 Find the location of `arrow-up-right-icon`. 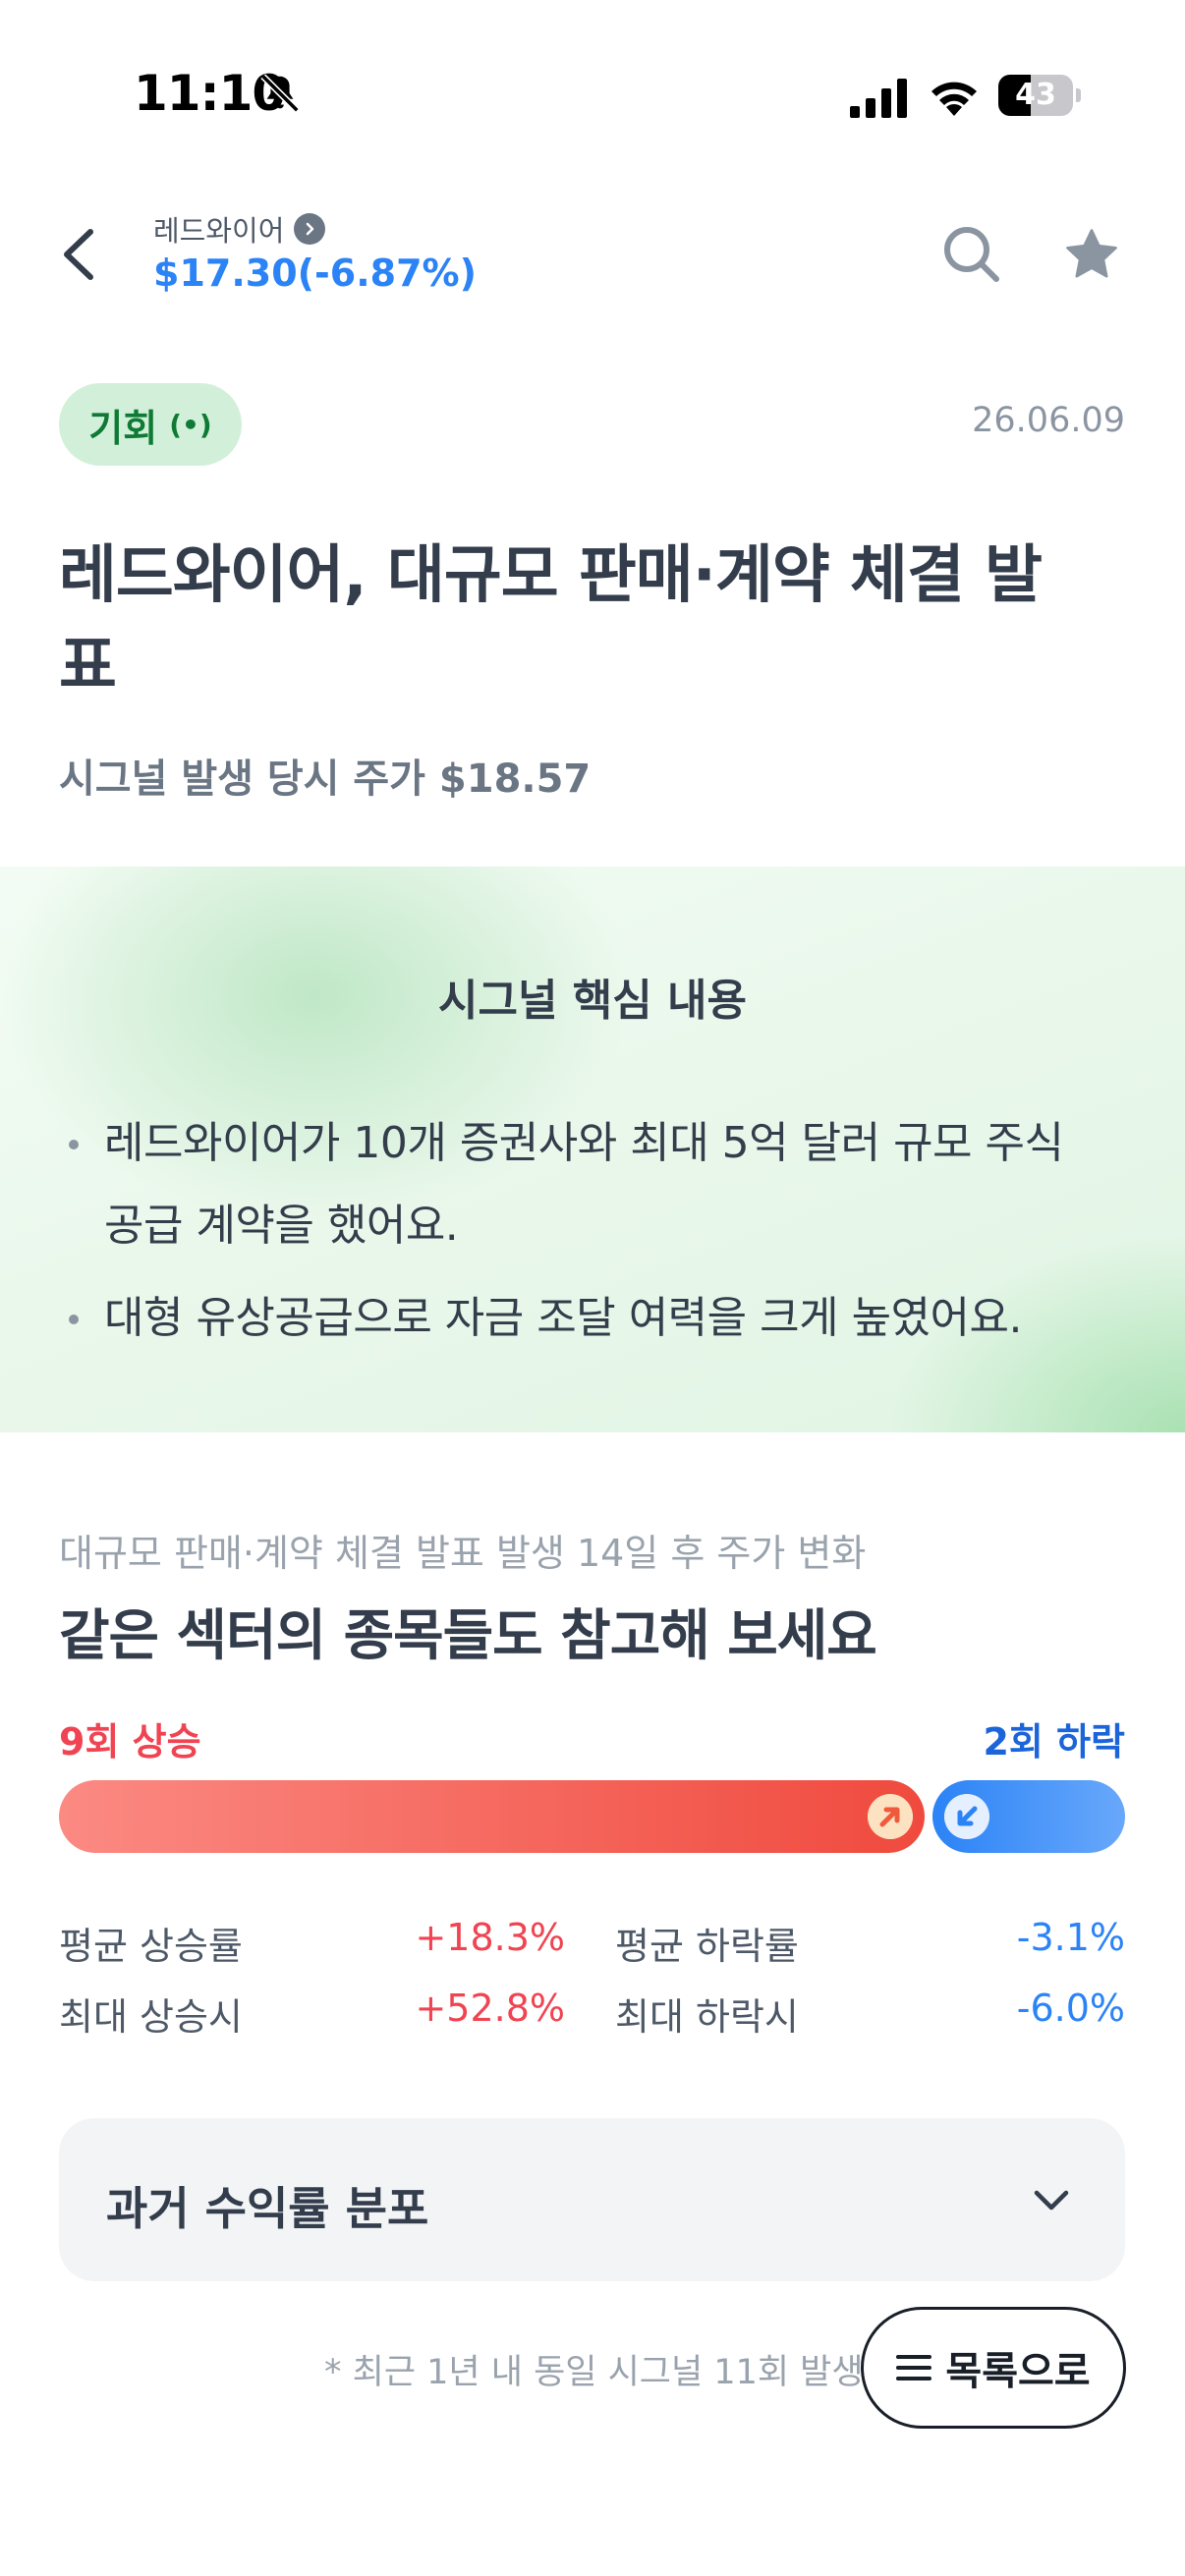

arrow-up-right-icon is located at coordinates (891, 1816).